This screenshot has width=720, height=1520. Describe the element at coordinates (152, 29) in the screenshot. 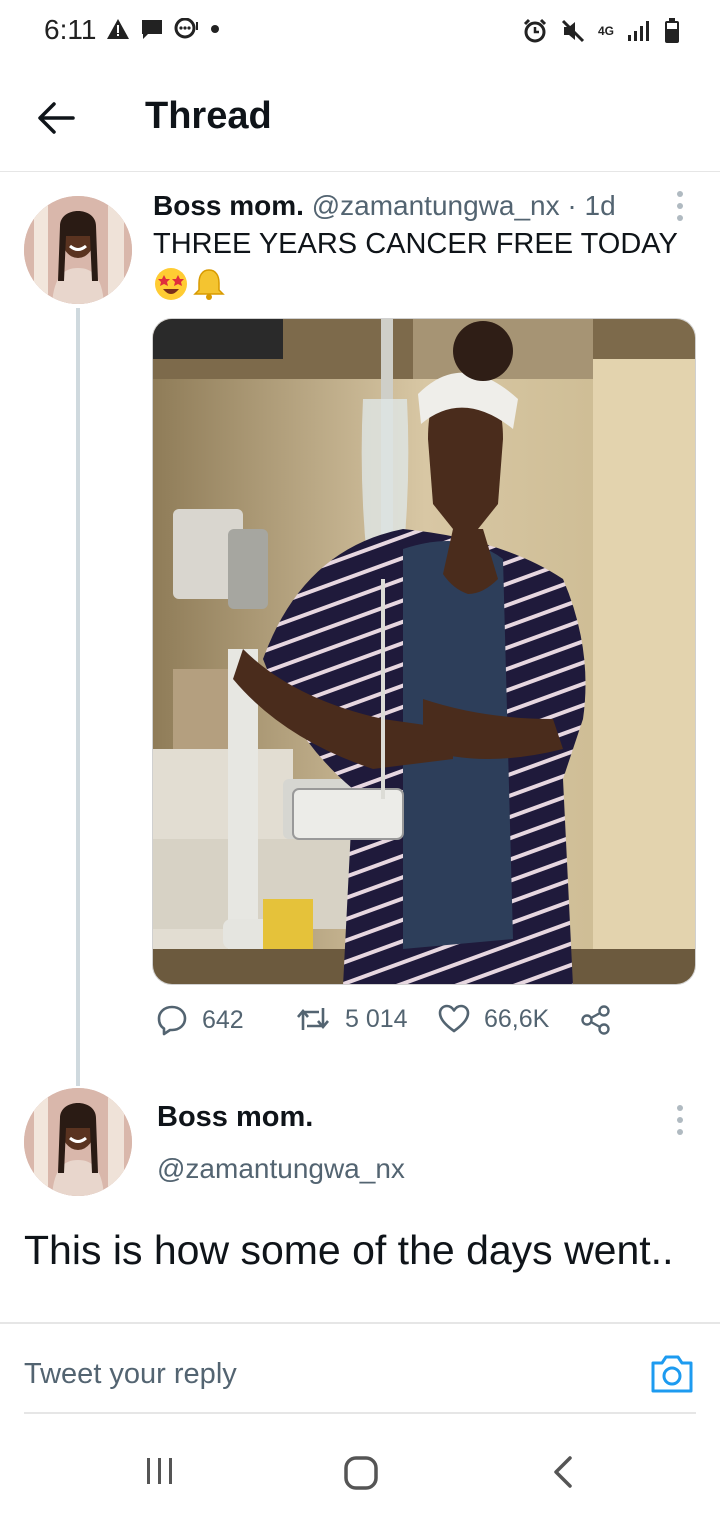

I see `message-icon` at that location.